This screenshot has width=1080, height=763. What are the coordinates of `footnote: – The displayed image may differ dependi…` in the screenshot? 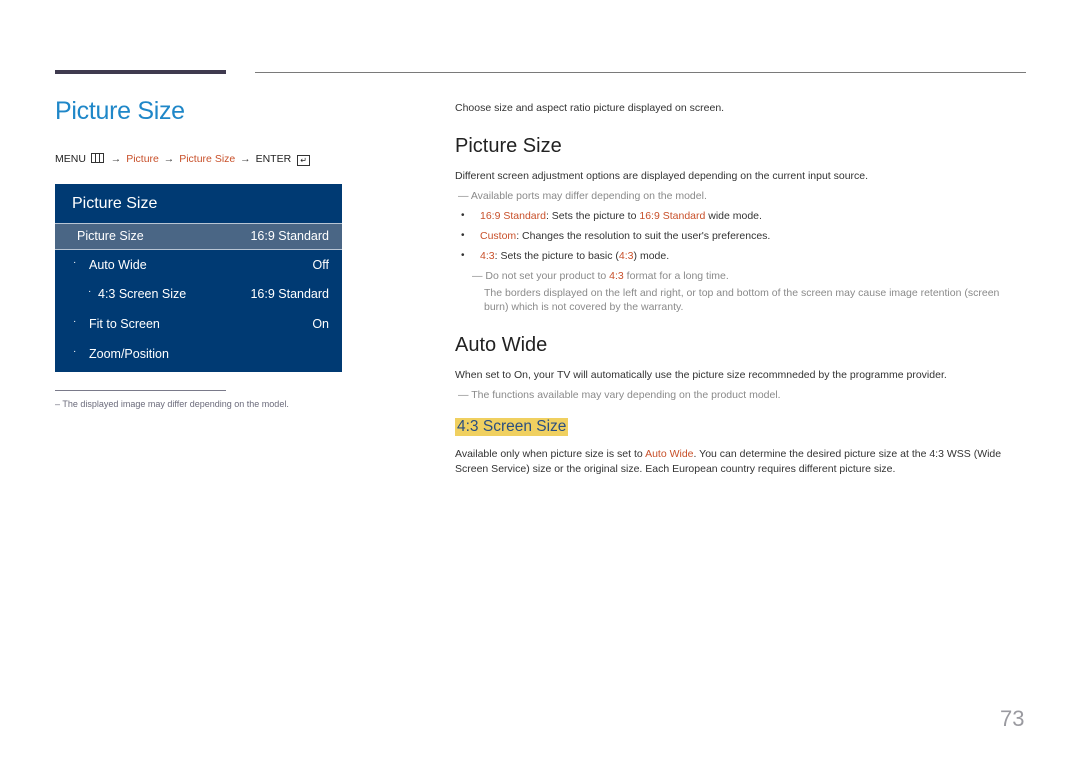 It's located at (172, 404).